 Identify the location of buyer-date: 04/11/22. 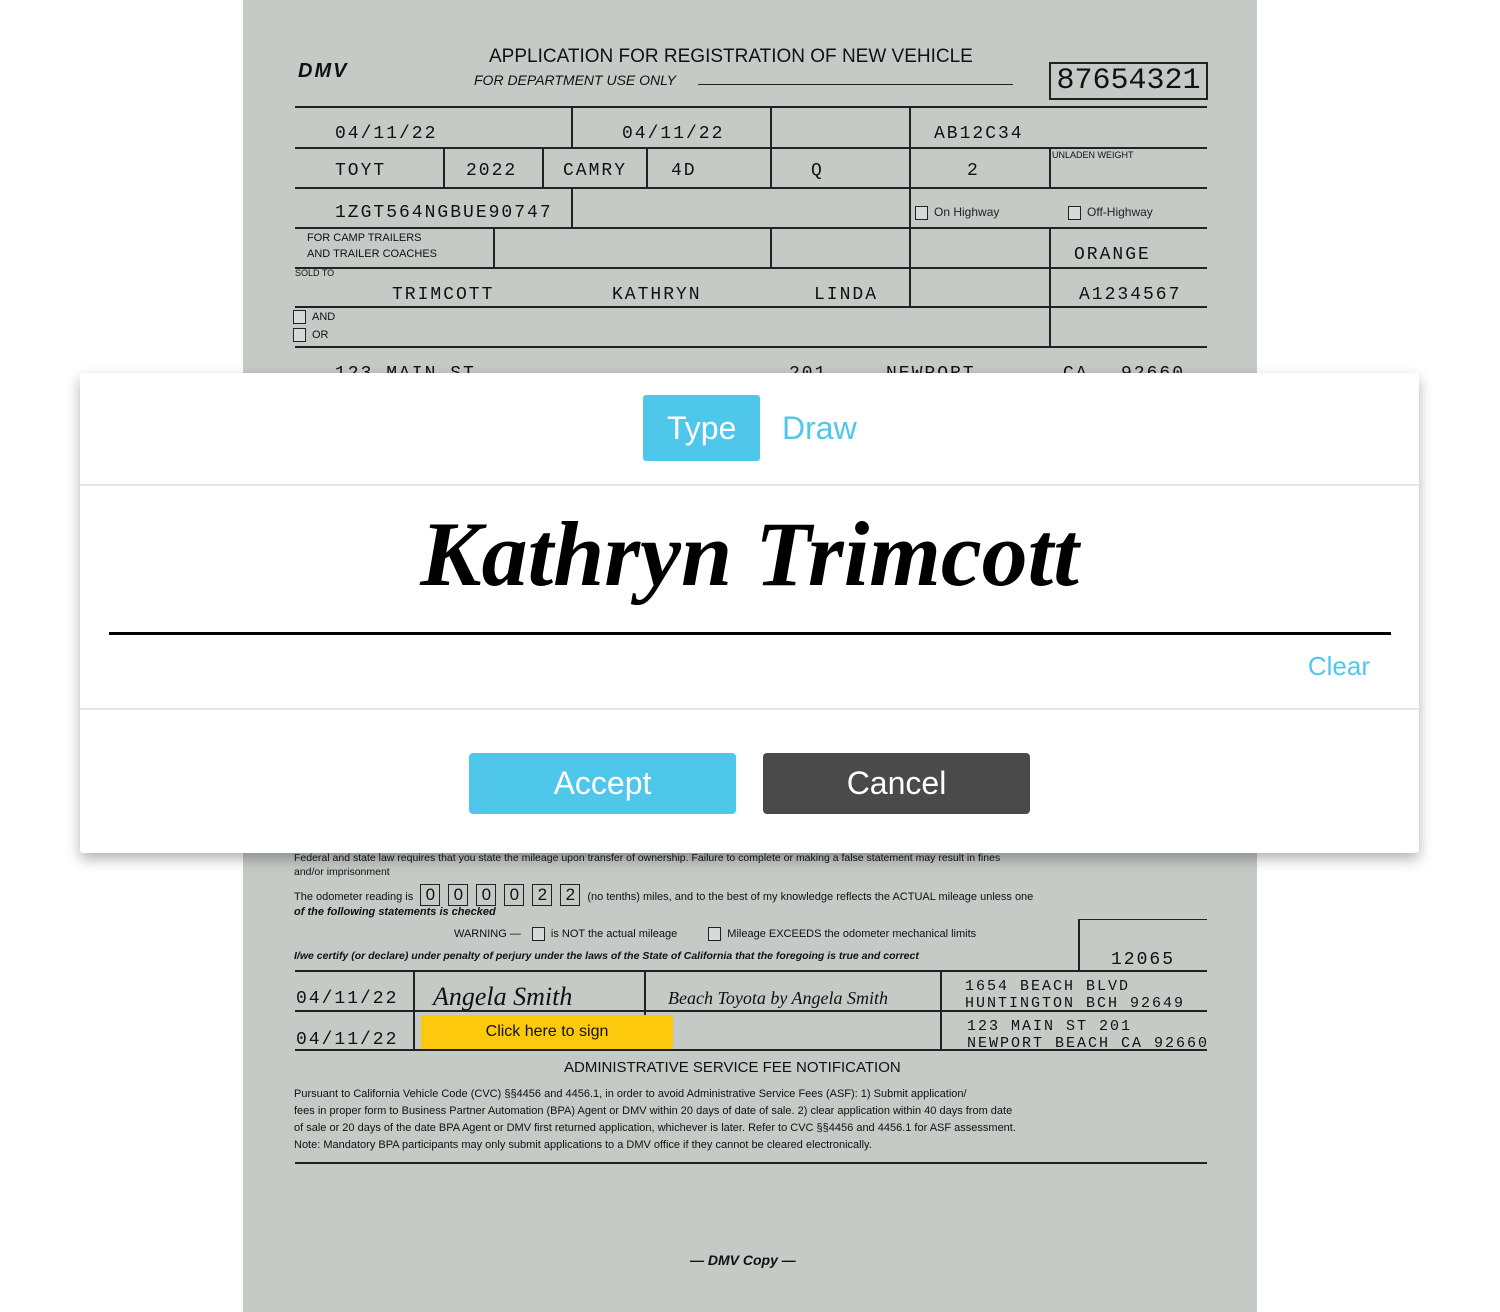
(347, 1040).